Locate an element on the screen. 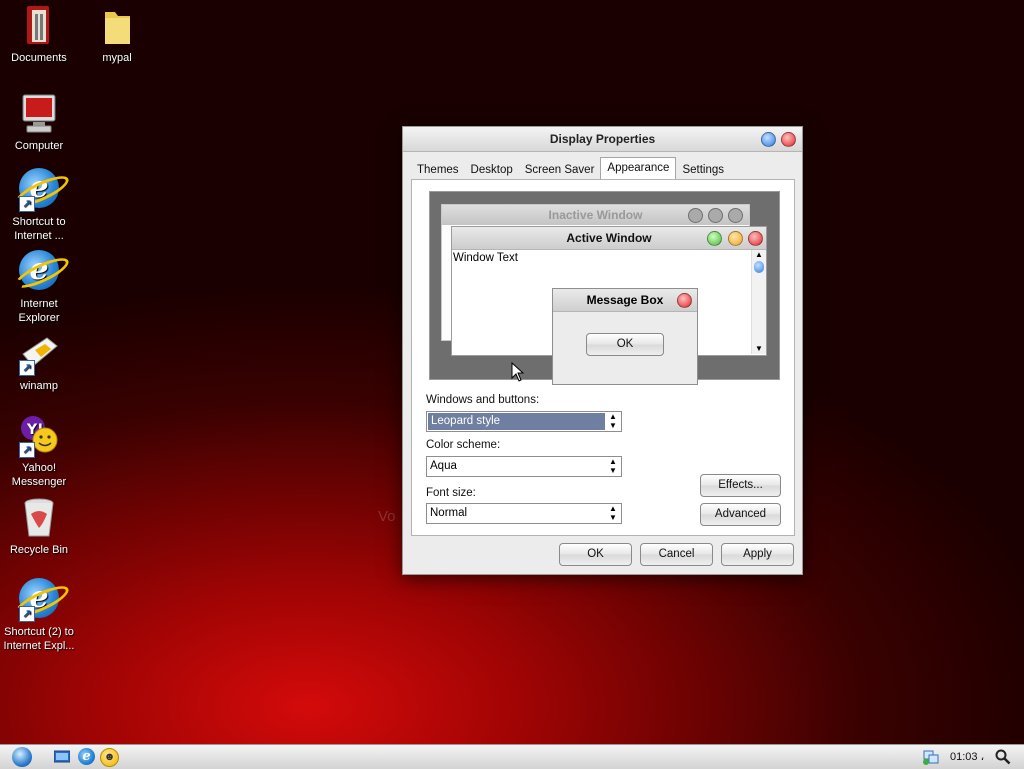 This screenshot has height=769, width=1024. desktop-icon-computer: Computer is located at coordinates (39, 122).